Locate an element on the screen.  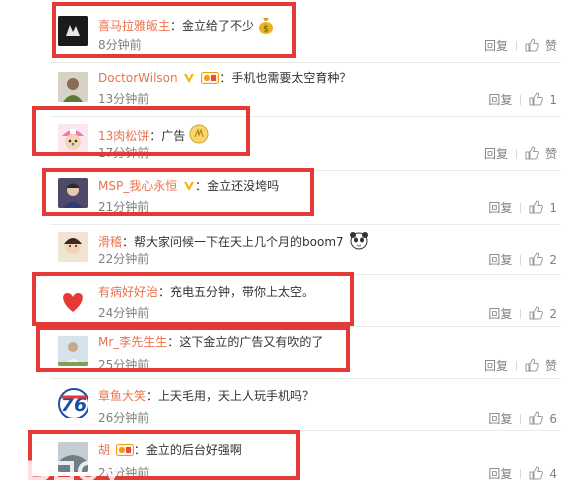
comment-text: 帮大家问候一下在天上几个月的boom7 is located at coordinates (239, 242).